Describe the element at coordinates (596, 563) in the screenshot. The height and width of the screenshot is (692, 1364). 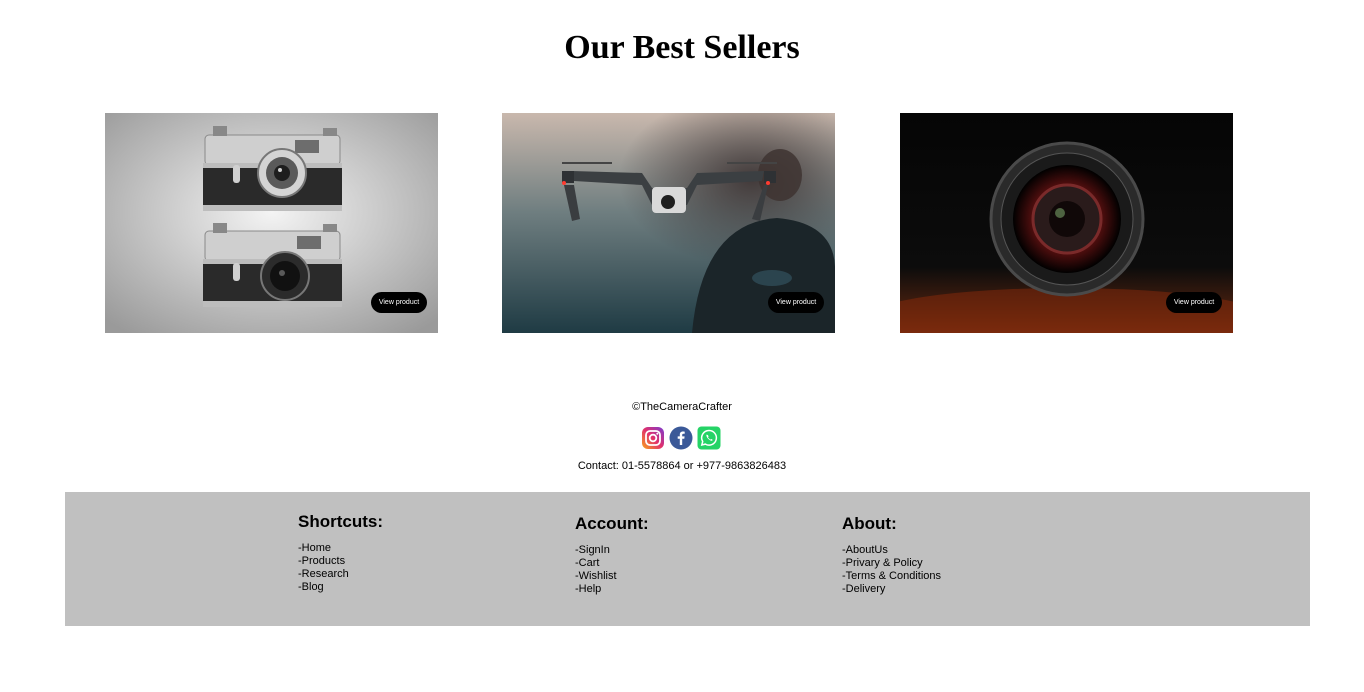
I see `footer-link-cart: -Cart` at that location.